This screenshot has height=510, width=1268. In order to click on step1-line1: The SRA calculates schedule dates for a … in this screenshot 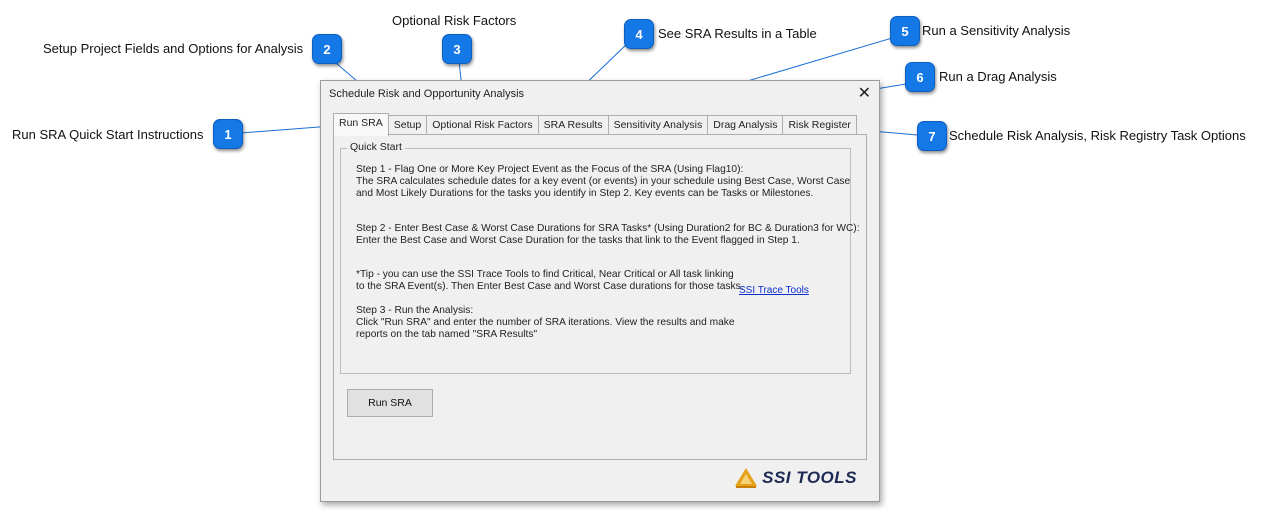, I will do `click(603, 181)`.